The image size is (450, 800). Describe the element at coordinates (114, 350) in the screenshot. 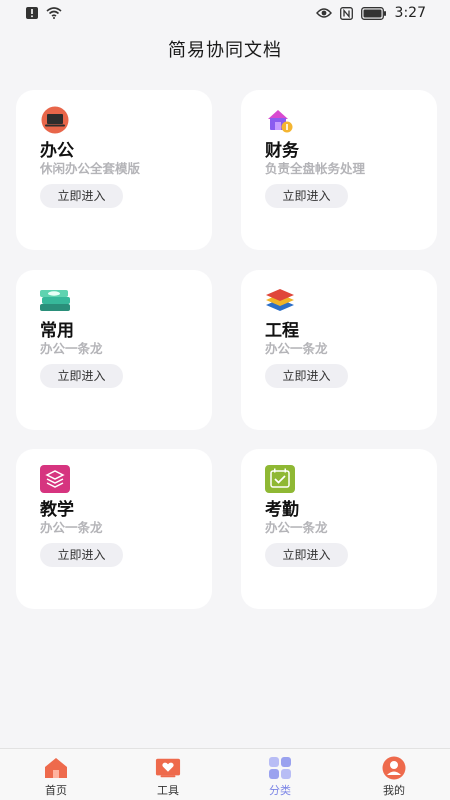

I see `category-card-common: 常用 办公一条龙 立即进入` at that location.